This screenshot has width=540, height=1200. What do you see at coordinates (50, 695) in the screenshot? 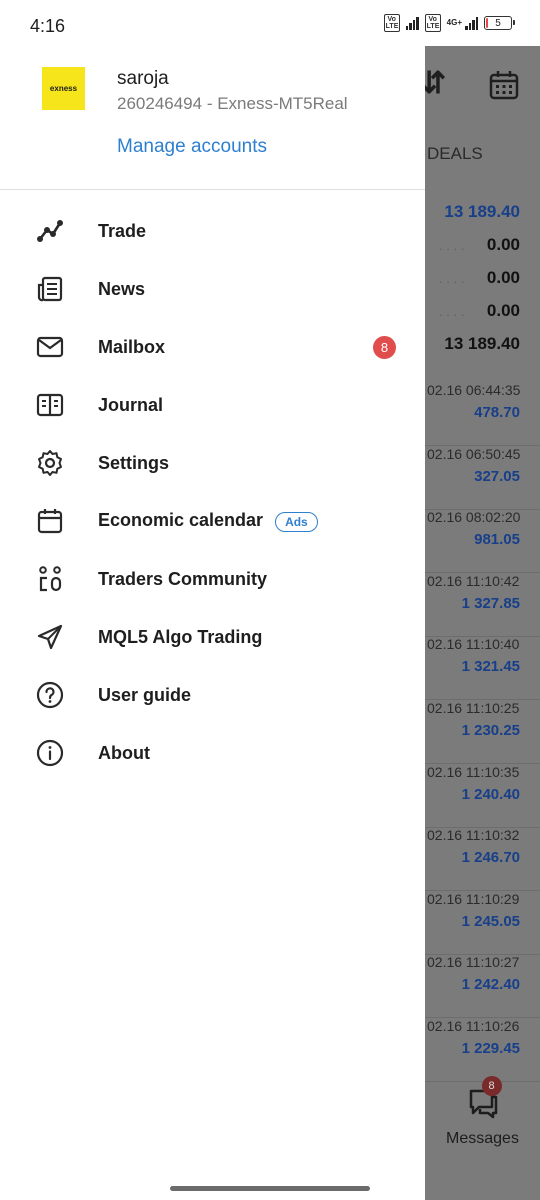
I see `help-icon` at bounding box center [50, 695].